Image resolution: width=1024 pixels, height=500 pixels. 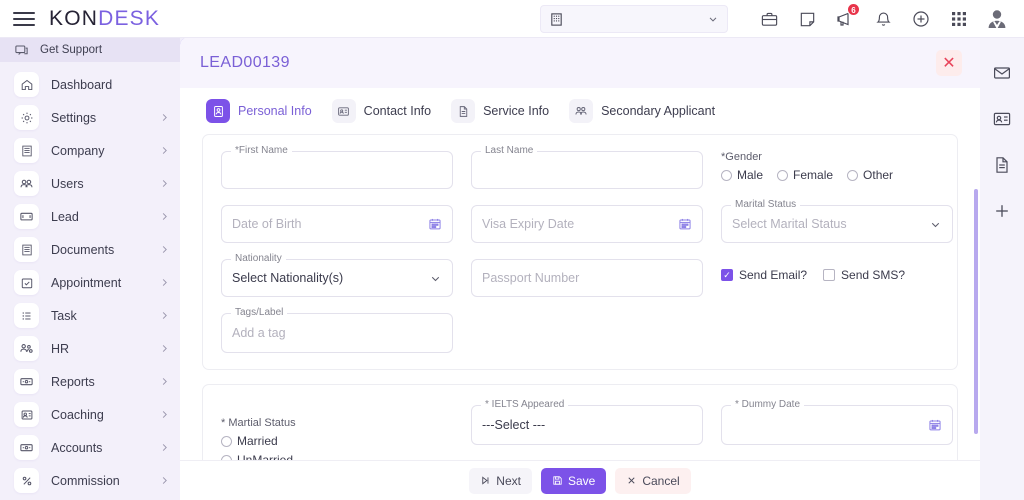 I want to click on nationality-group: Nationality Select Nationality(s), so click(x=337, y=275).